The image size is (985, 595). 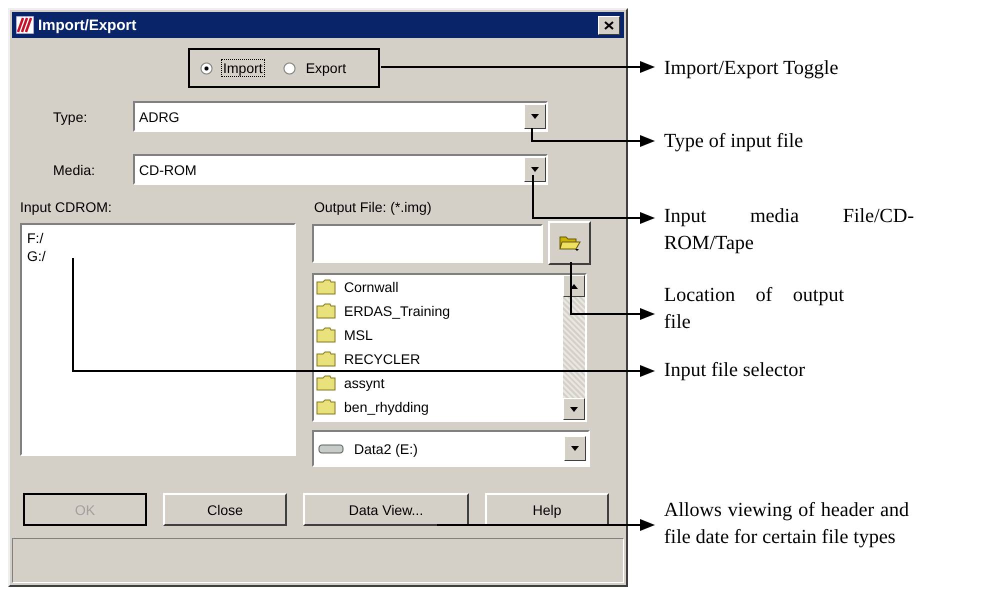 I want to click on dialog-button: Help, so click(x=547, y=509).